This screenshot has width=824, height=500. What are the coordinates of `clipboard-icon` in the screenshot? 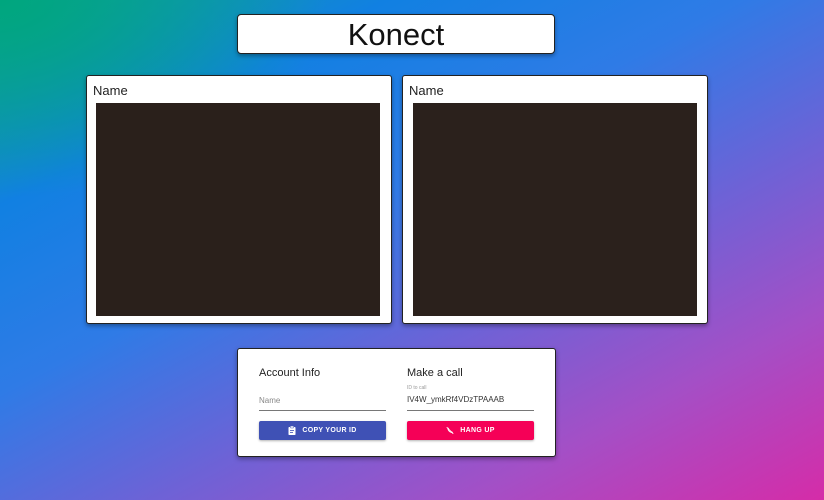 It's located at (292, 430).